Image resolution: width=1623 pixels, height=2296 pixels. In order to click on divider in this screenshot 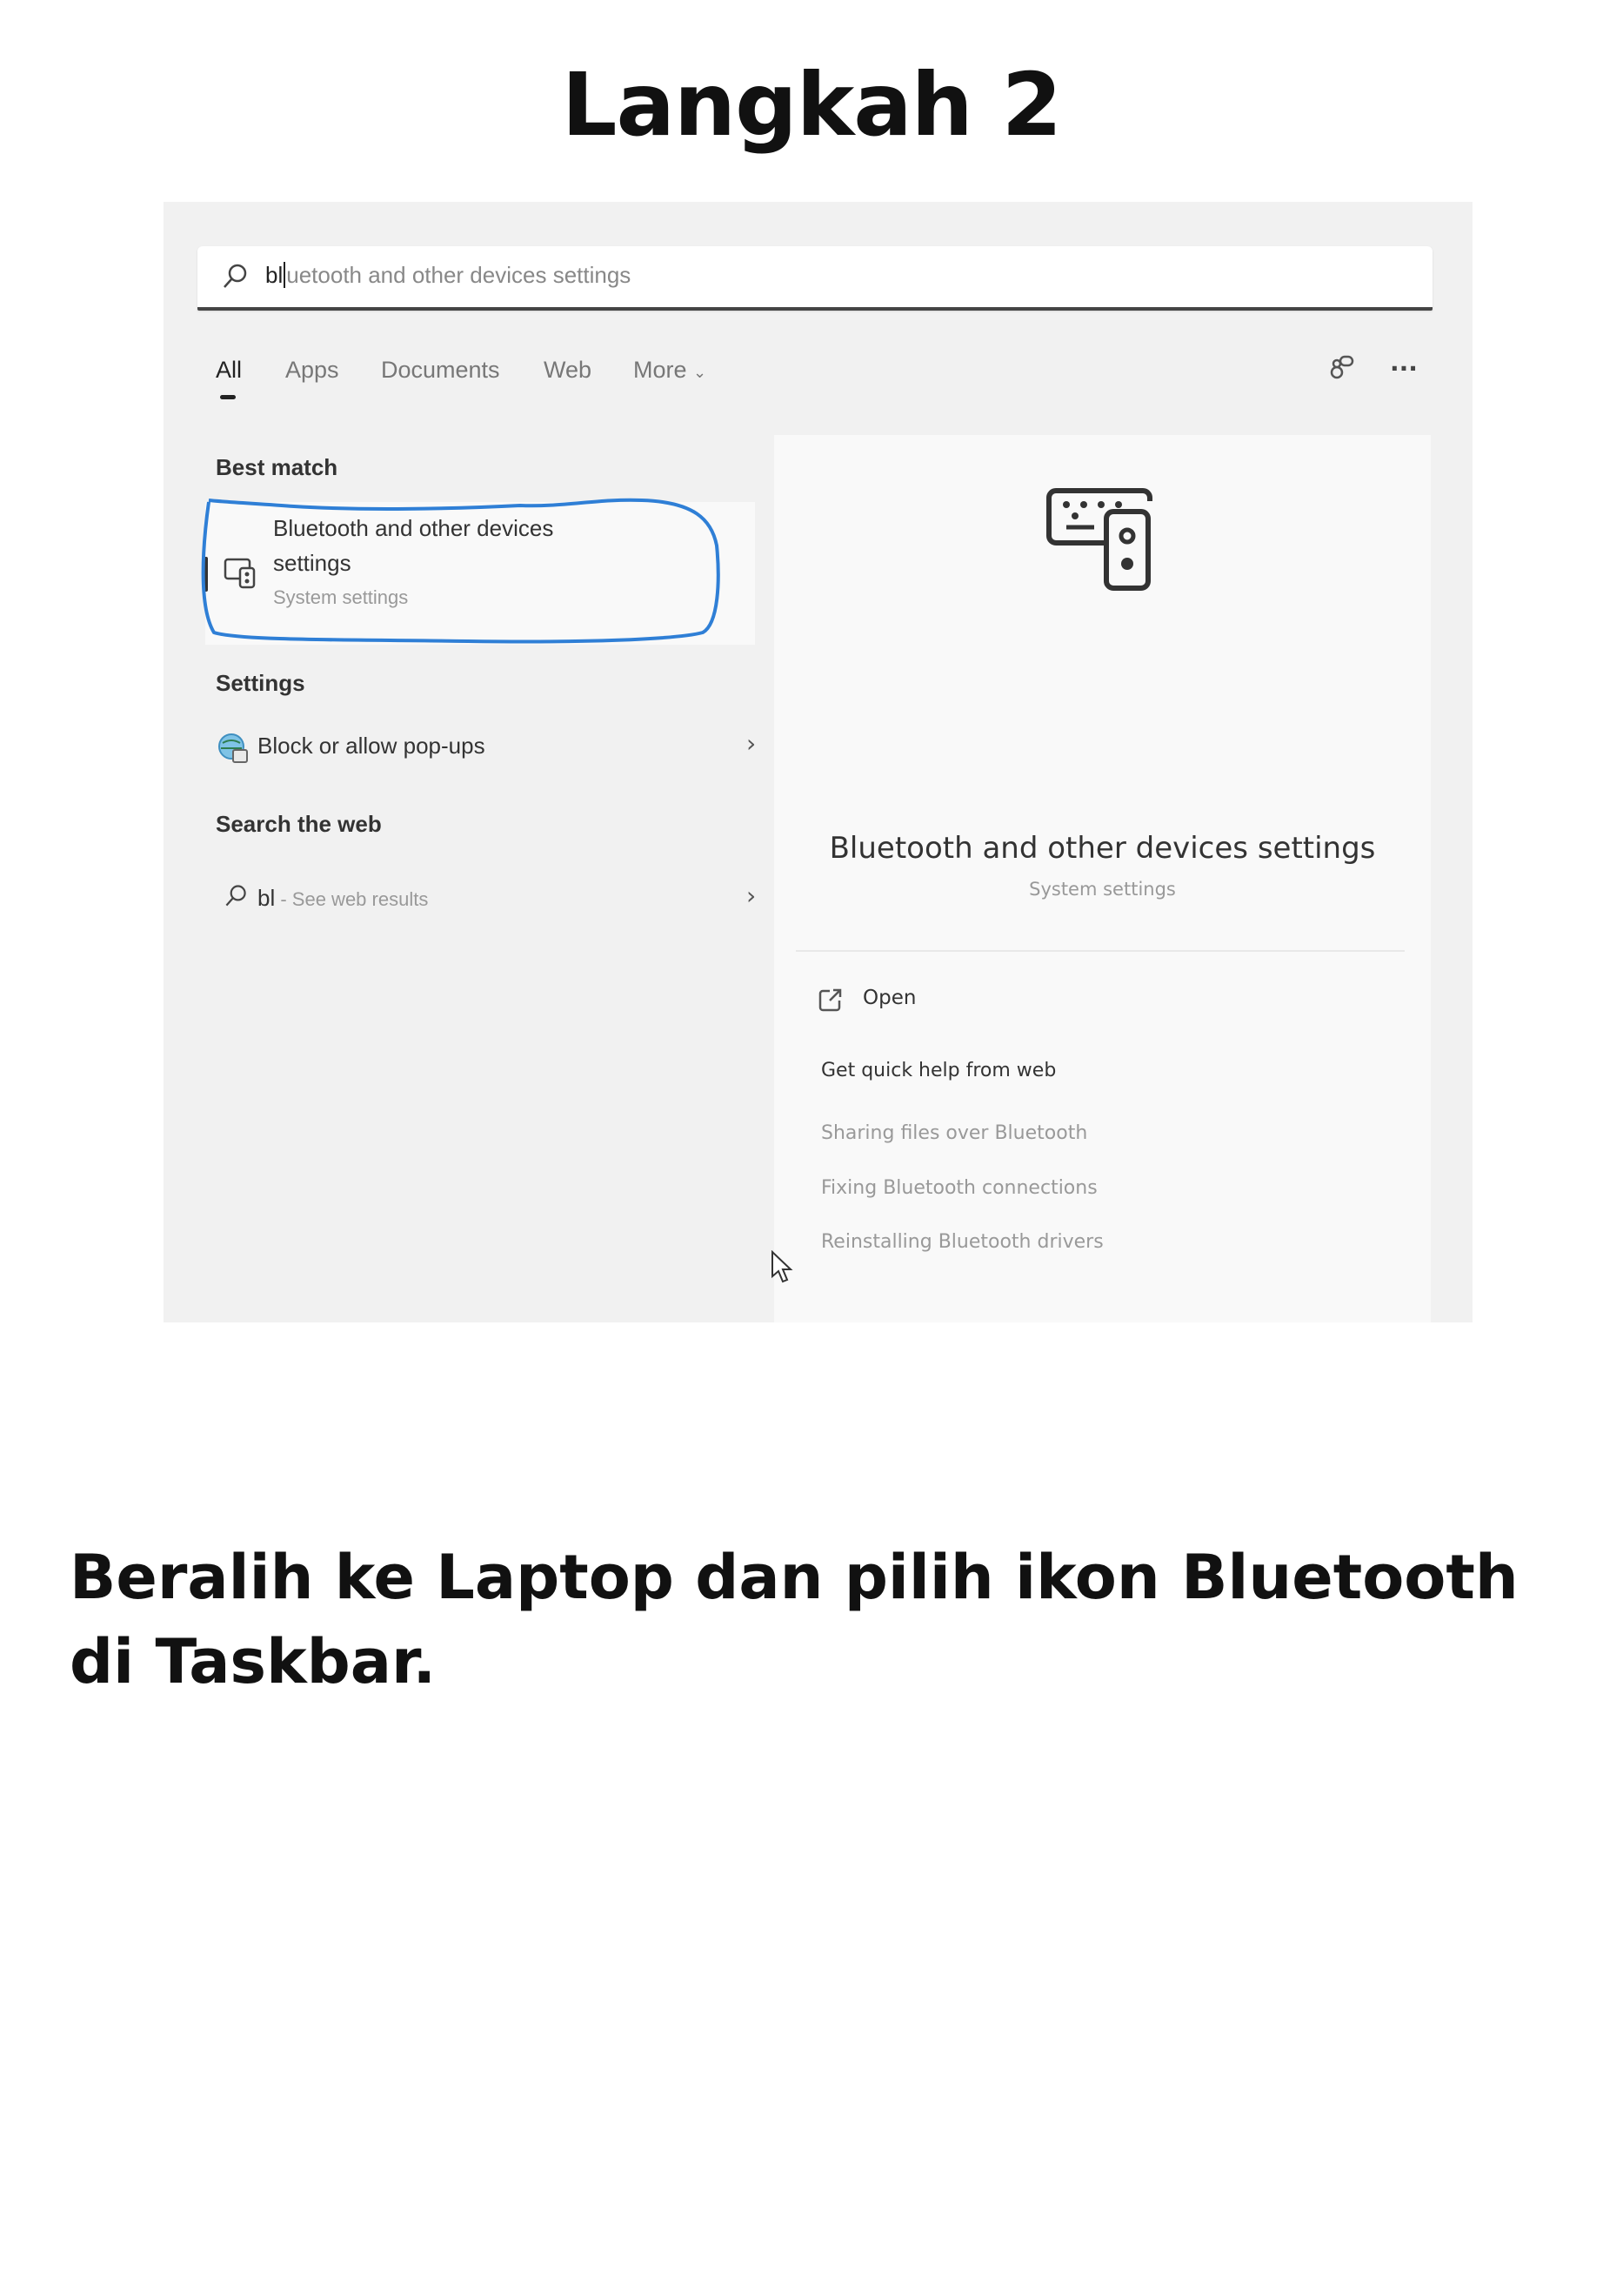, I will do `click(1100, 951)`.